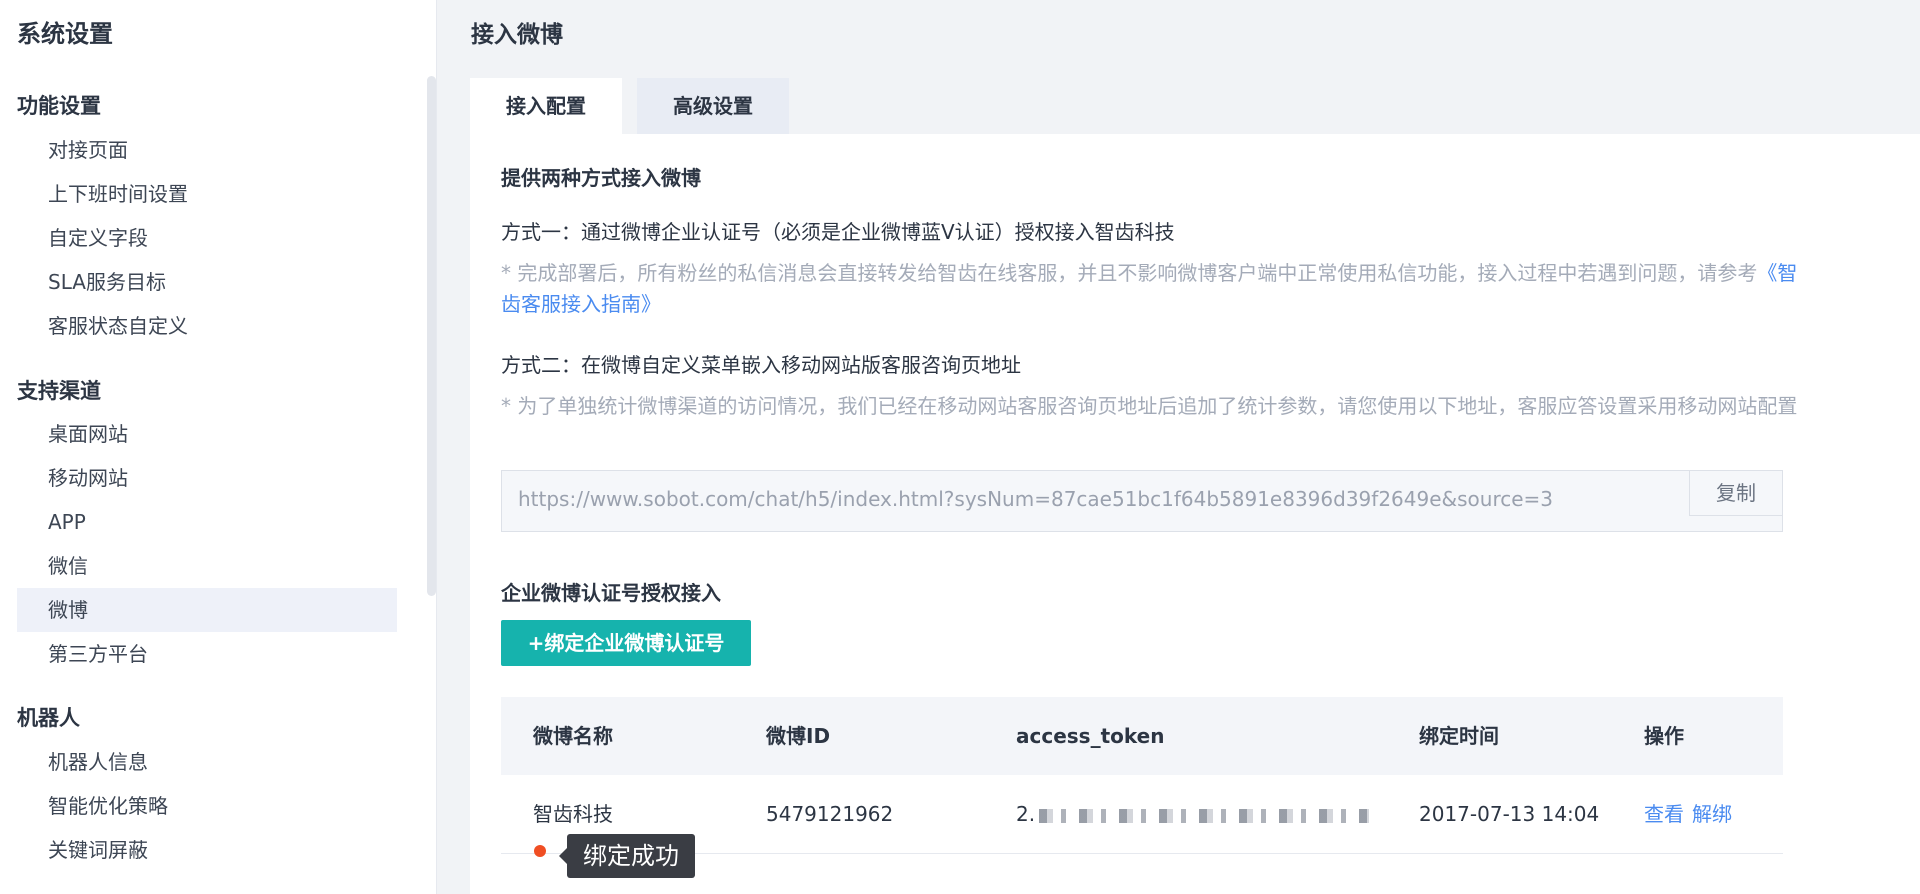 The width and height of the screenshot is (1920, 894). What do you see at coordinates (207, 522) in the screenshot?
I see `sidebar-item-app: APP` at bounding box center [207, 522].